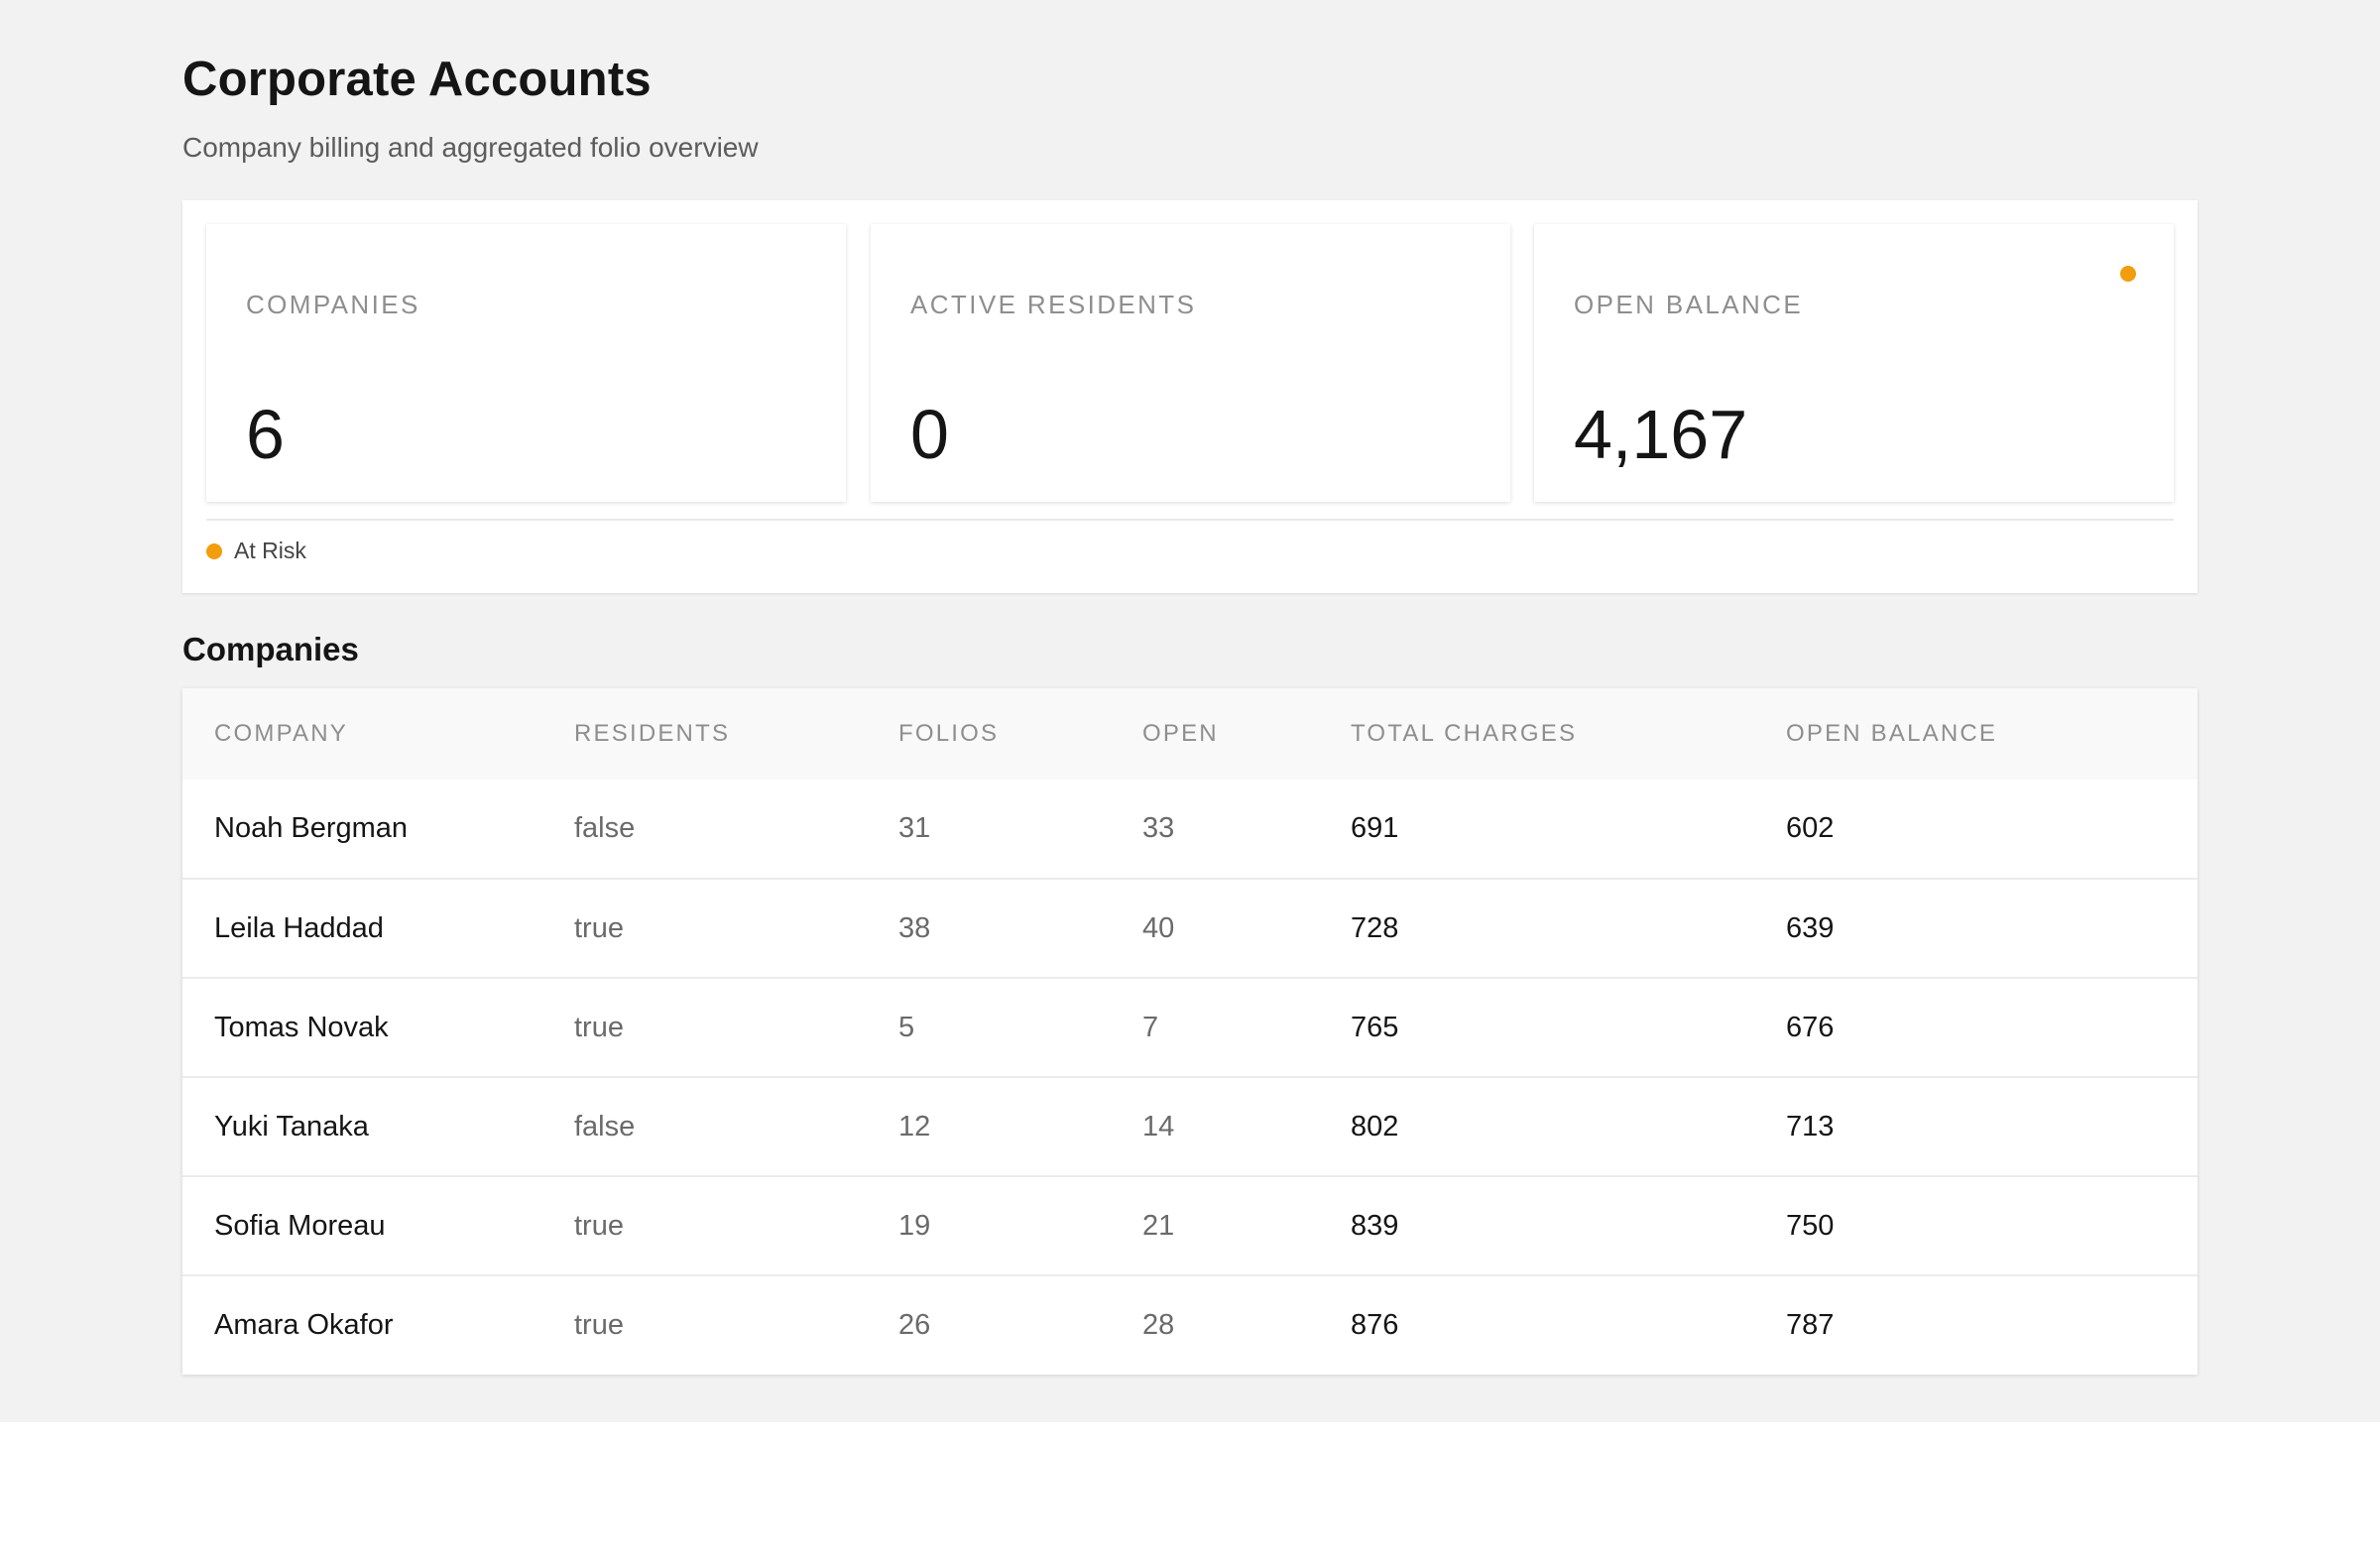 This screenshot has width=2380, height=1563. I want to click on cell-folios: 38, so click(914, 927).